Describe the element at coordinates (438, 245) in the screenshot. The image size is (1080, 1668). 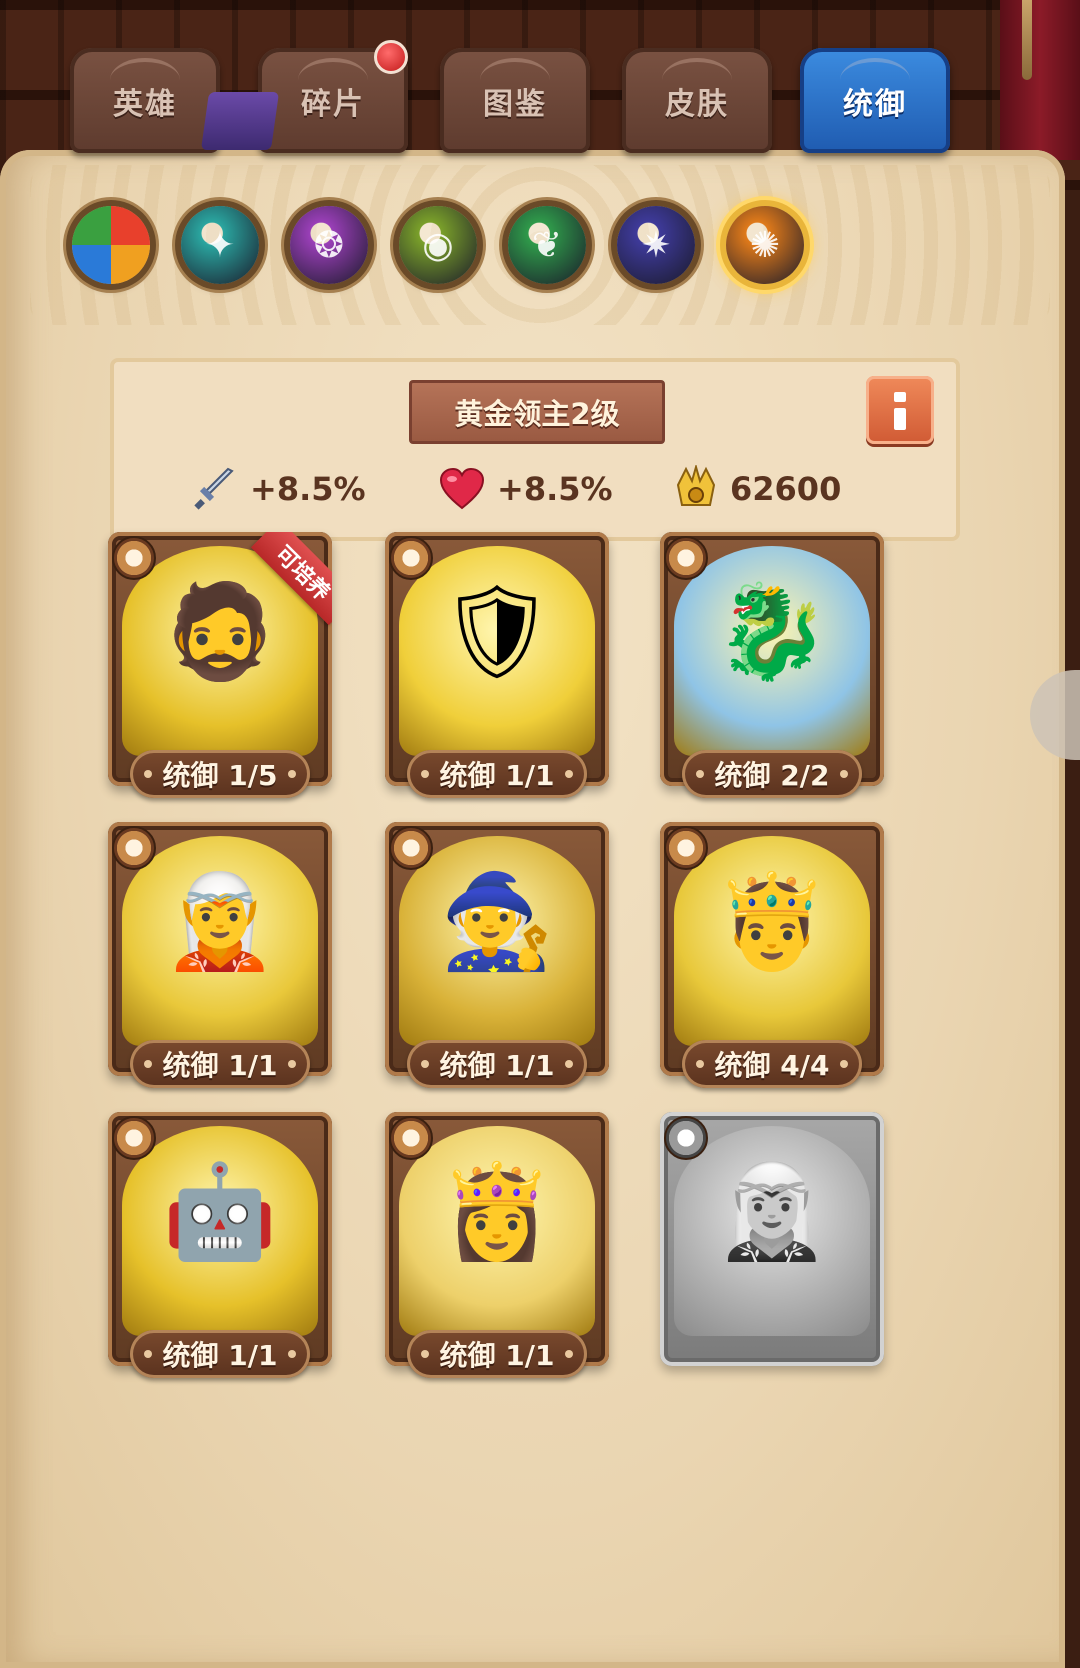
I see `fortress-faction-icon: ◉` at that location.